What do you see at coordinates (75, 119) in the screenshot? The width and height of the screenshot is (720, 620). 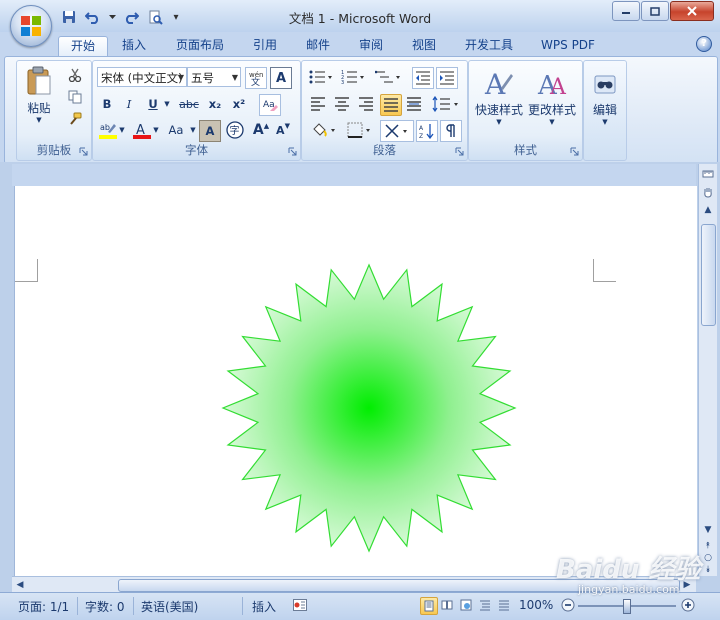 I see `format-painter-button` at bounding box center [75, 119].